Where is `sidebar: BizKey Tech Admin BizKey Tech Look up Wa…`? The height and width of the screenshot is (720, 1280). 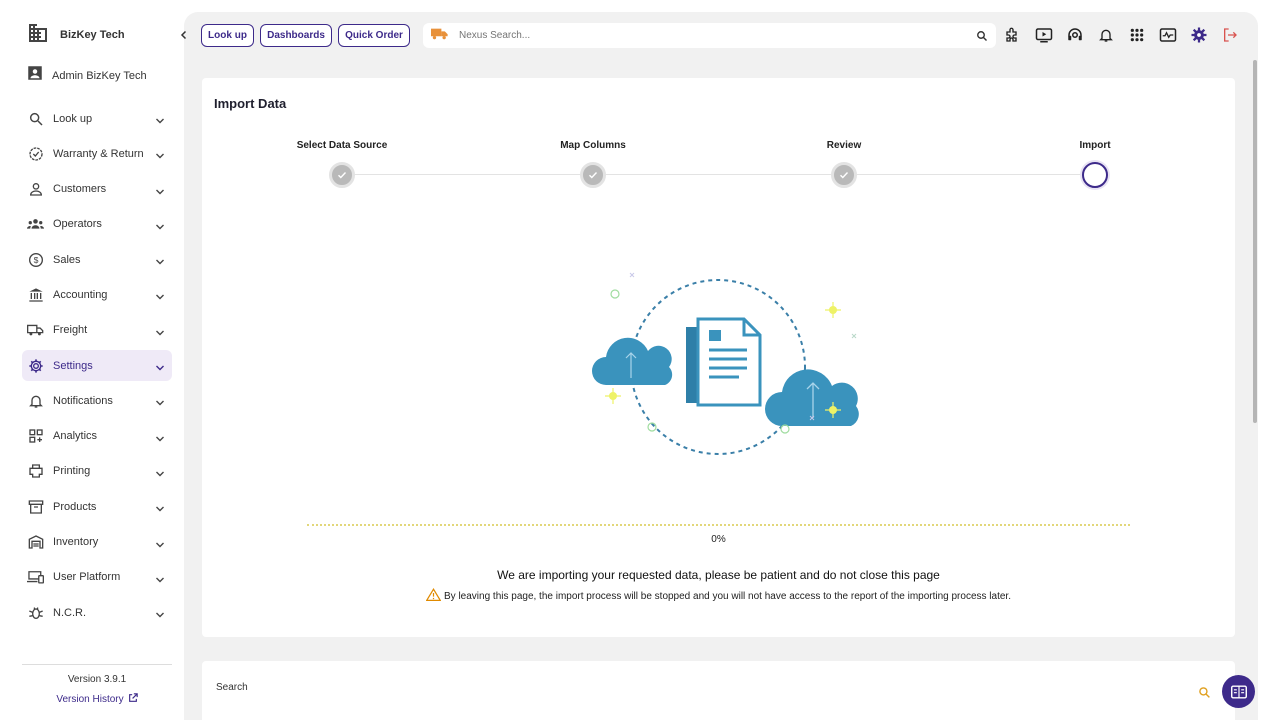 sidebar: BizKey Tech Admin BizKey Tech Look up Wa… is located at coordinates (92, 360).